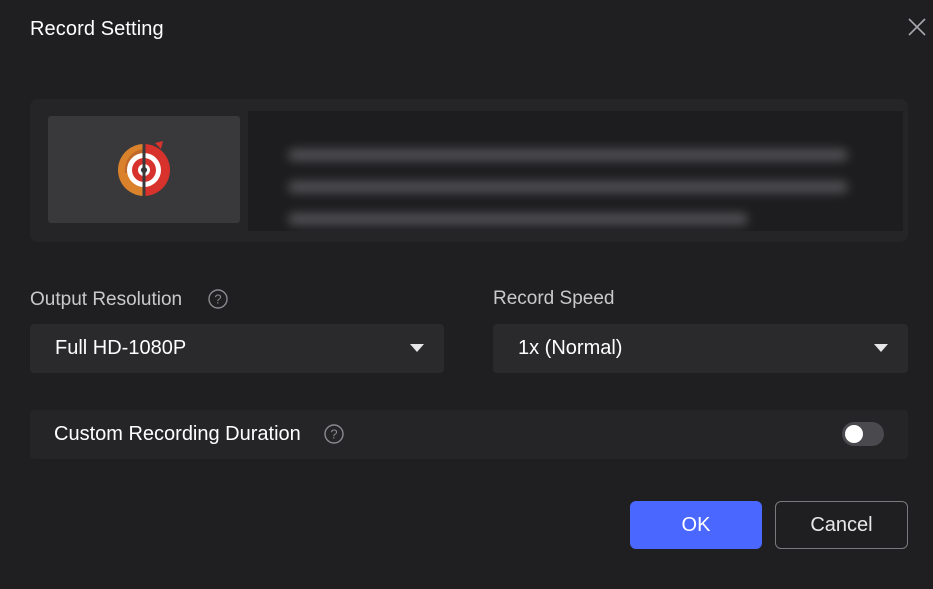 The height and width of the screenshot is (589, 933). I want to click on recorder-app-icon, so click(144, 168).